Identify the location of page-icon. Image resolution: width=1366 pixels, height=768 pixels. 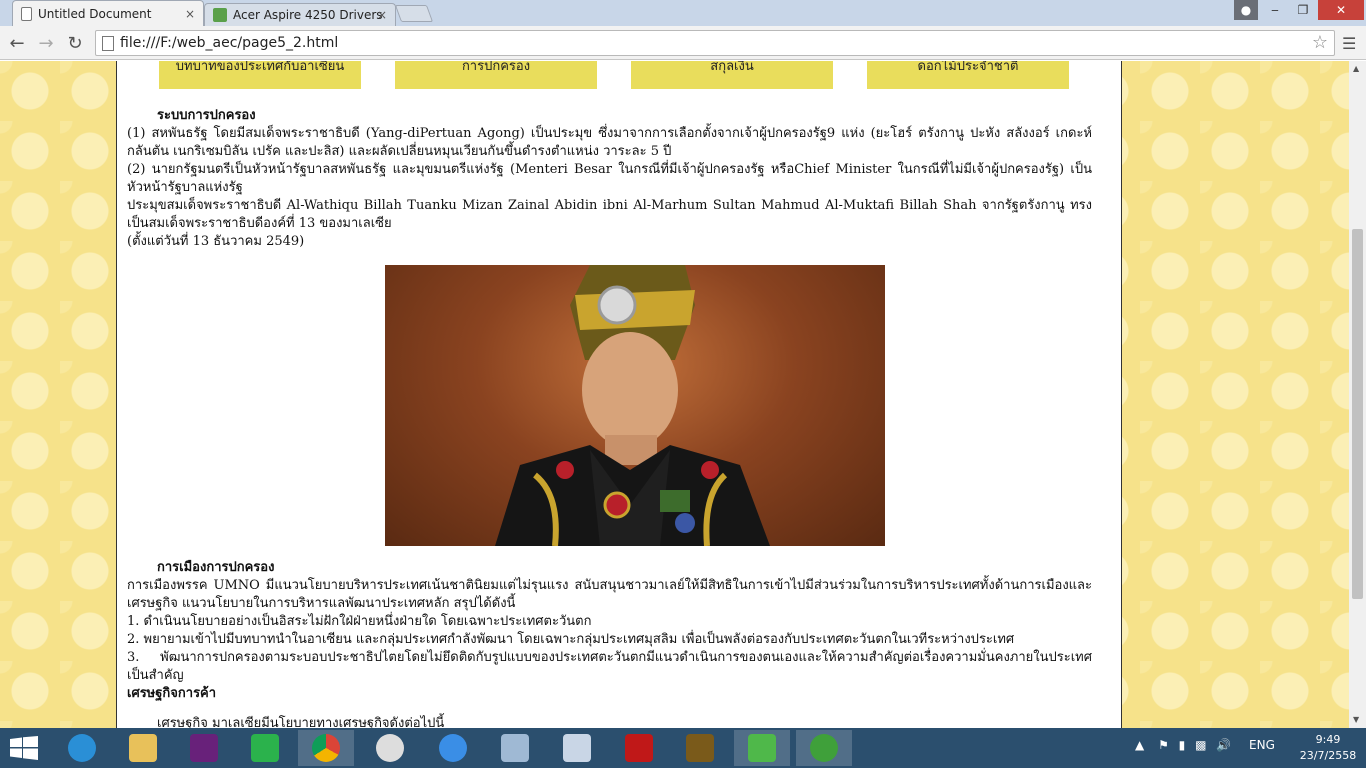
(108, 43).